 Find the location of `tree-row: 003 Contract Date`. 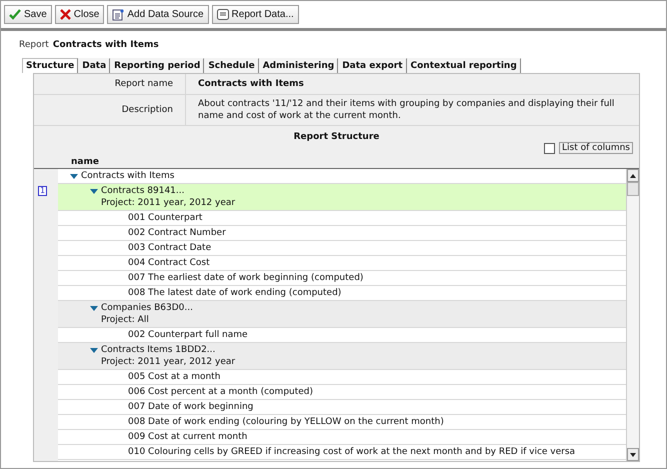

tree-row: 003 Contract Date is located at coordinates (342, 248).